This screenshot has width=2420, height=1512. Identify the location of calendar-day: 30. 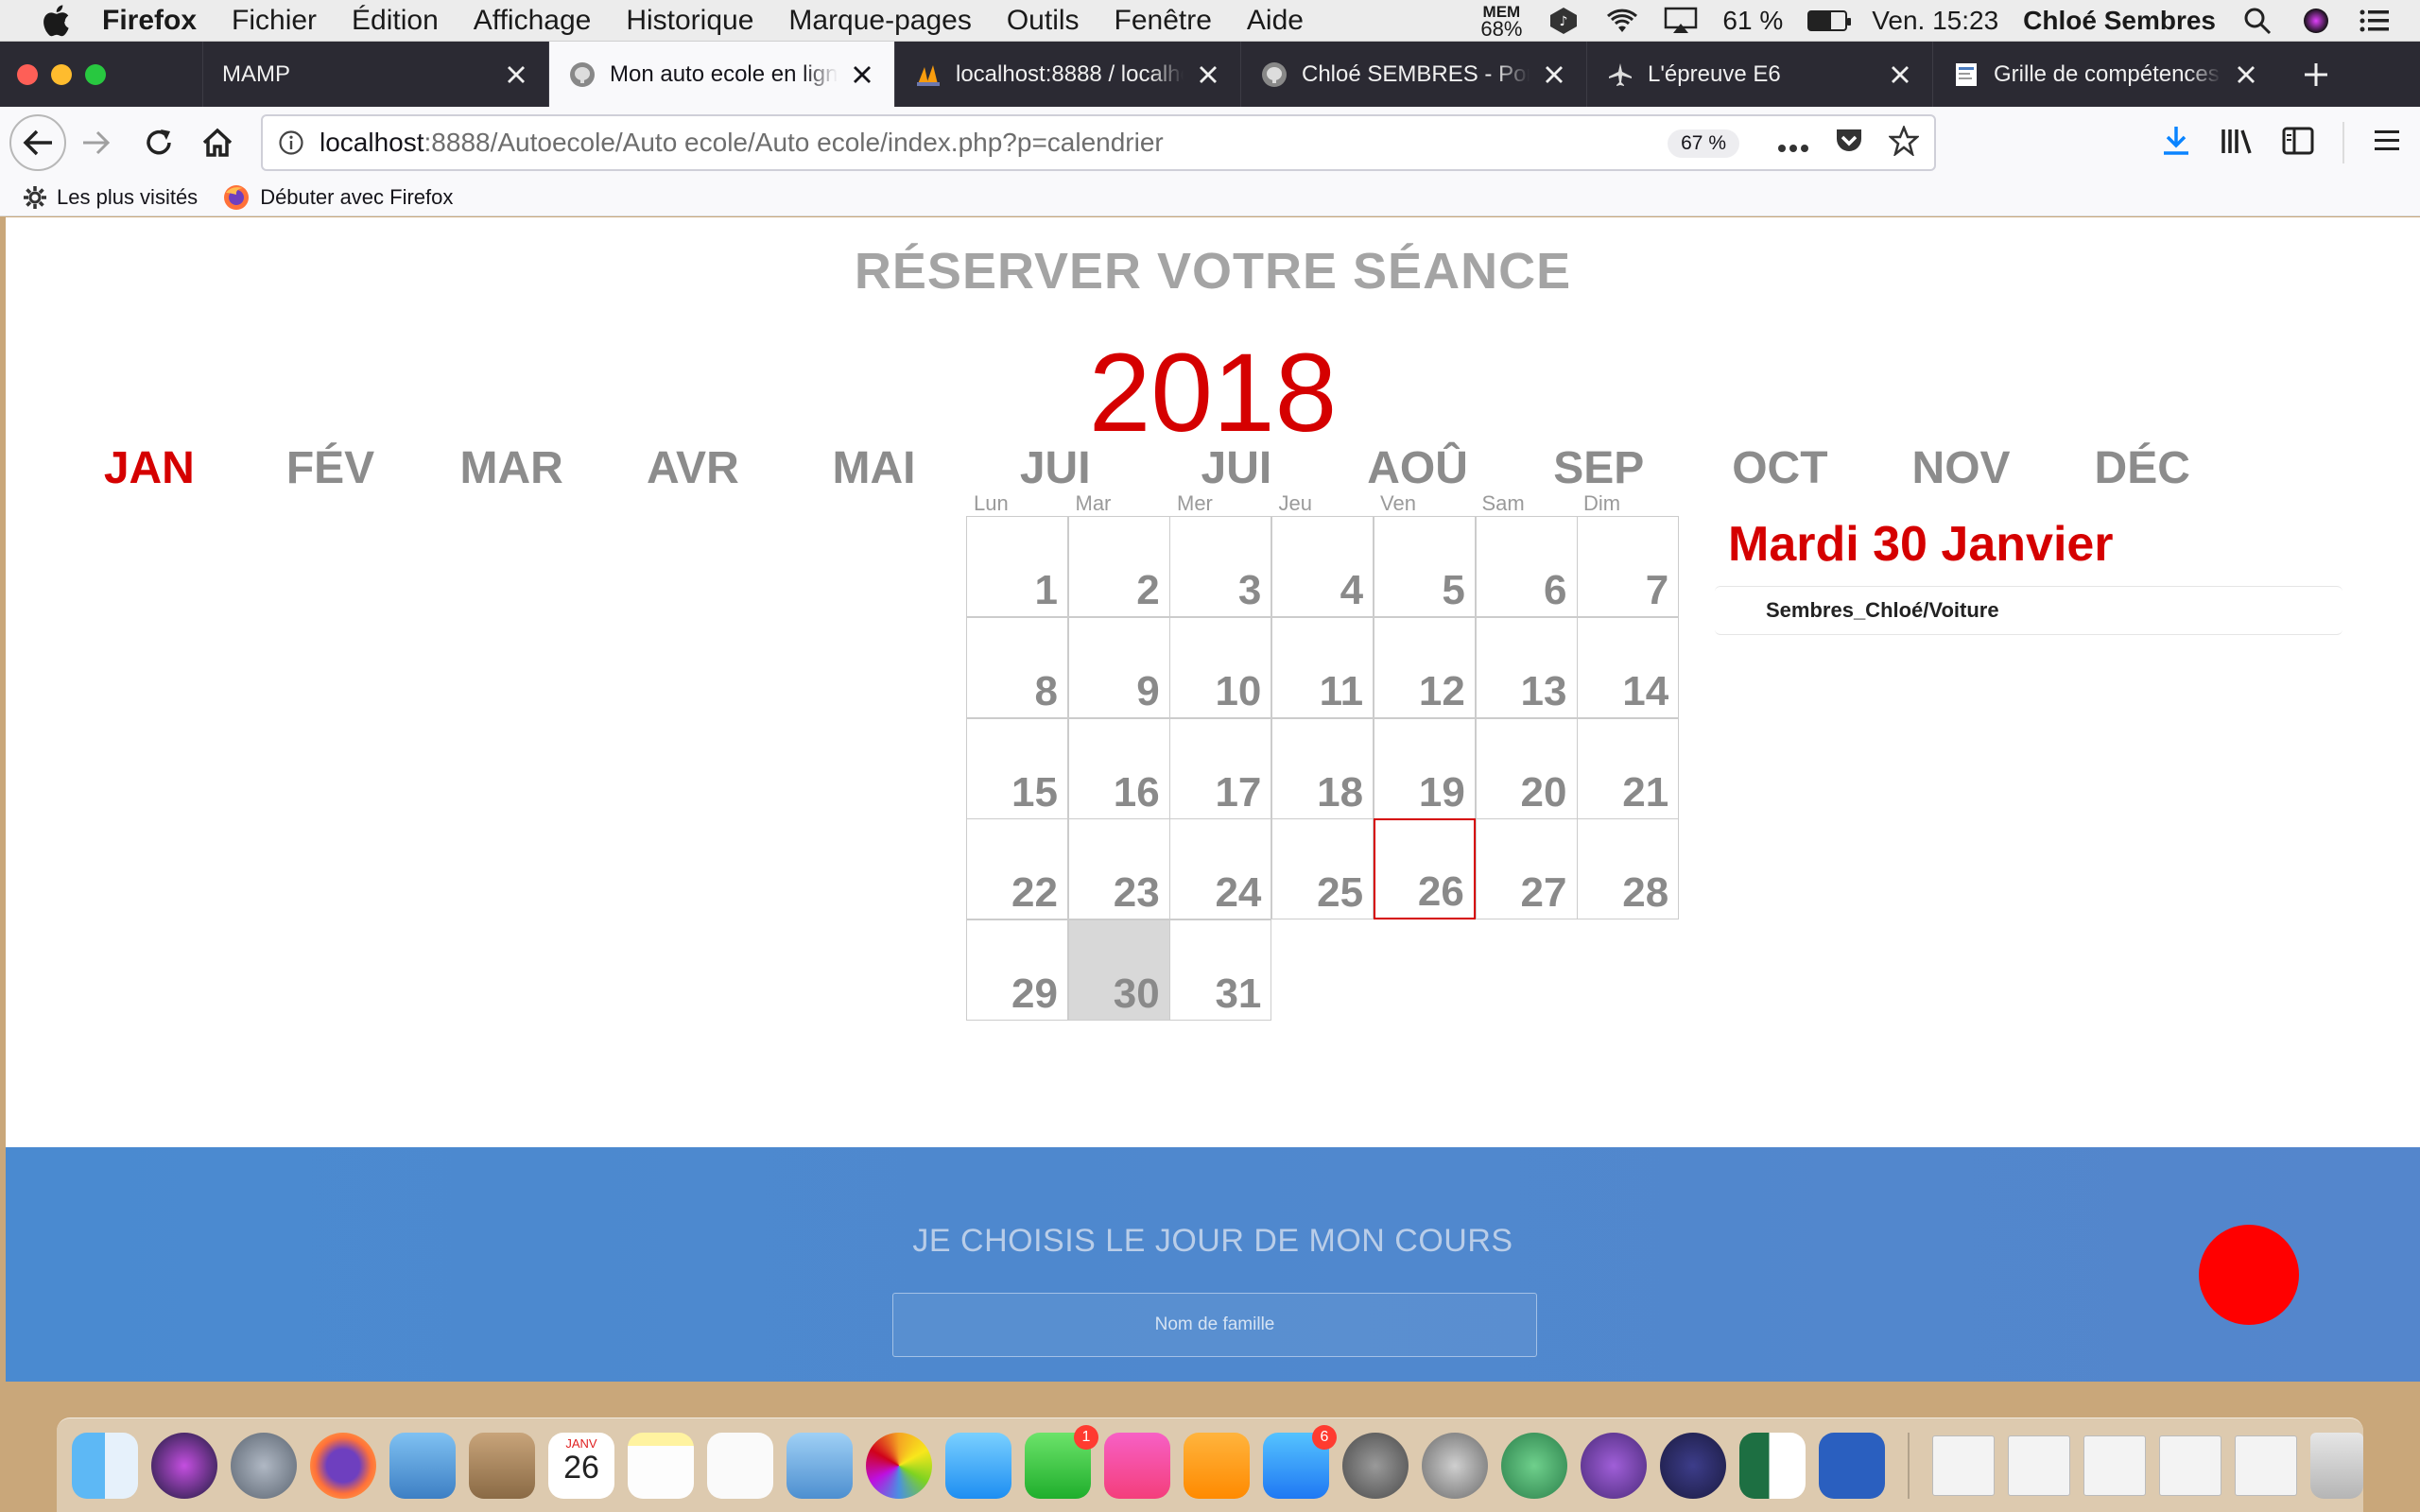
(1118, 970).